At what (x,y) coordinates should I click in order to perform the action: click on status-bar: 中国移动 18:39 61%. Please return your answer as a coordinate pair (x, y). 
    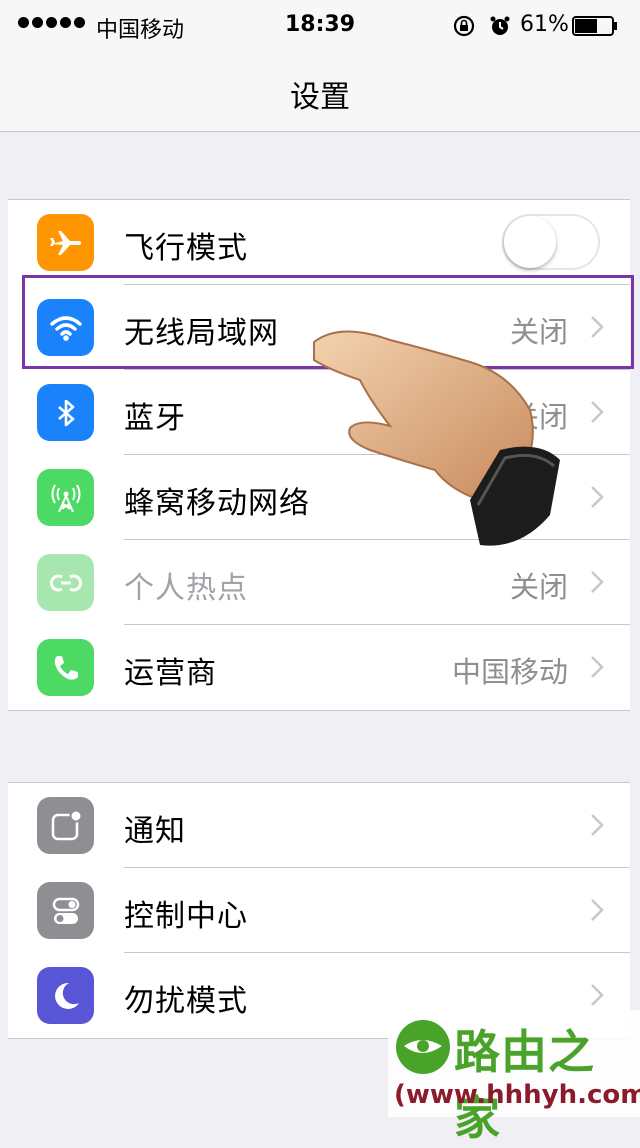
    Looking at the image, I should click on (320, 27).